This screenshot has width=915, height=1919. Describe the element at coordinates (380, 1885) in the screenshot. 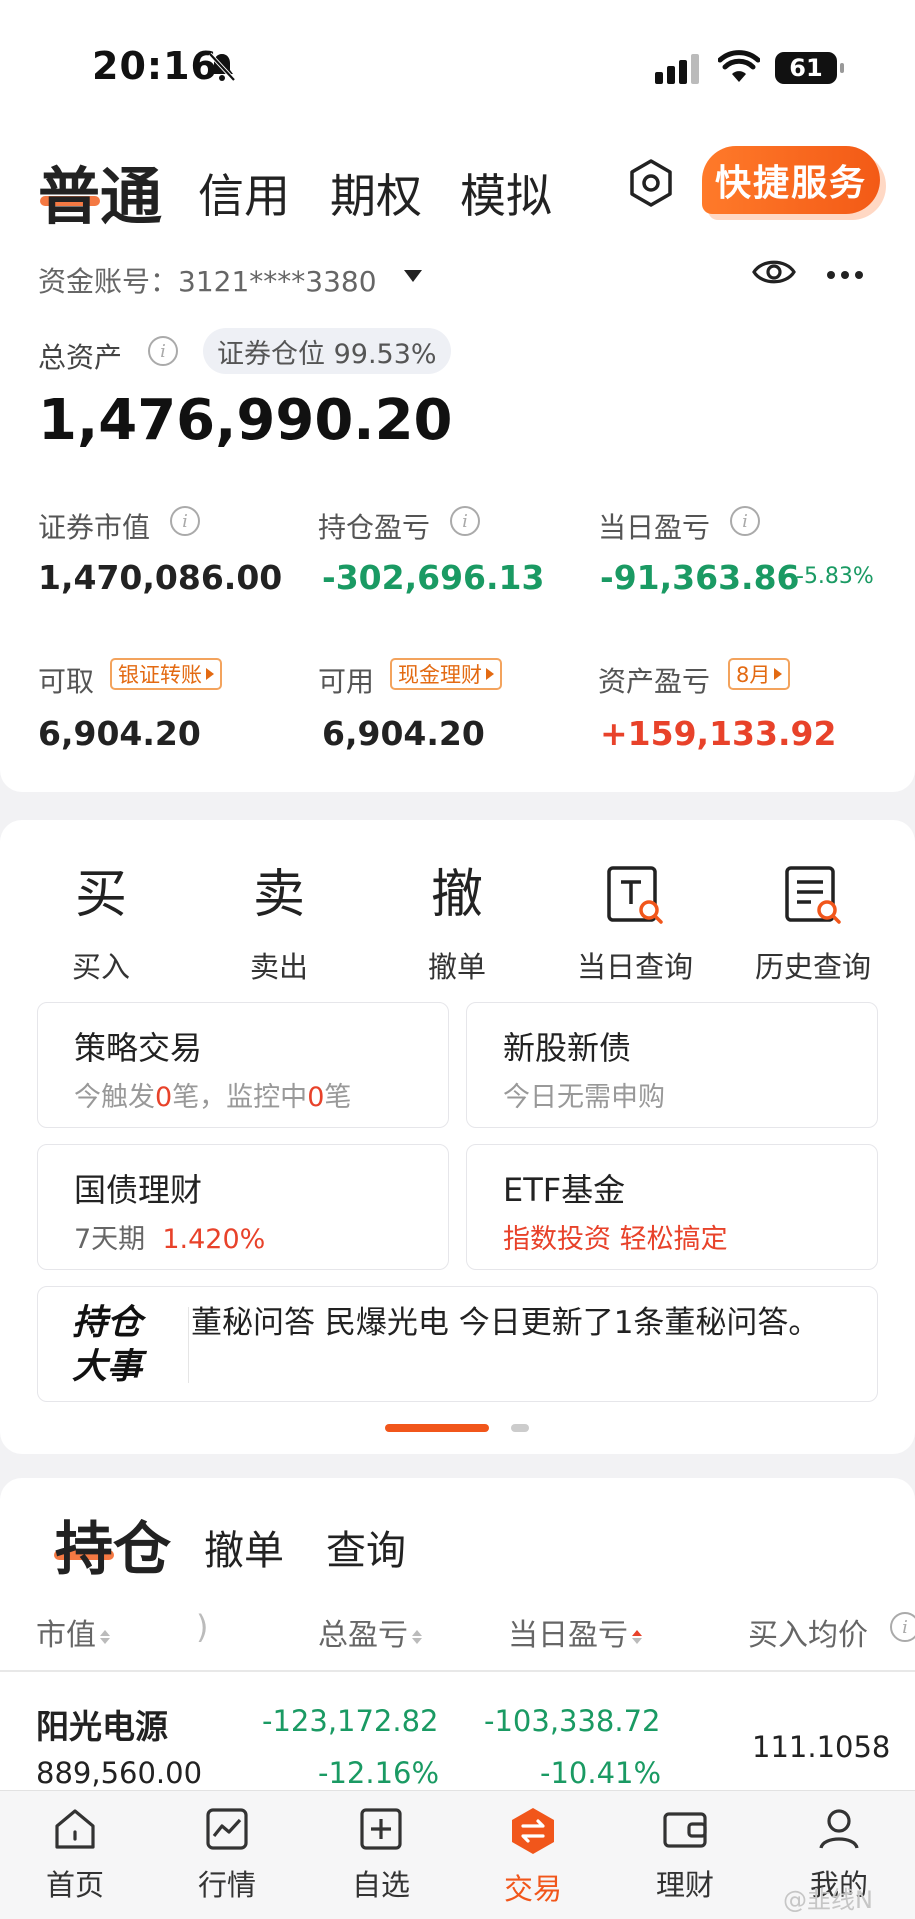

I see `tabbar-watchlist-label: 自选` at that location.